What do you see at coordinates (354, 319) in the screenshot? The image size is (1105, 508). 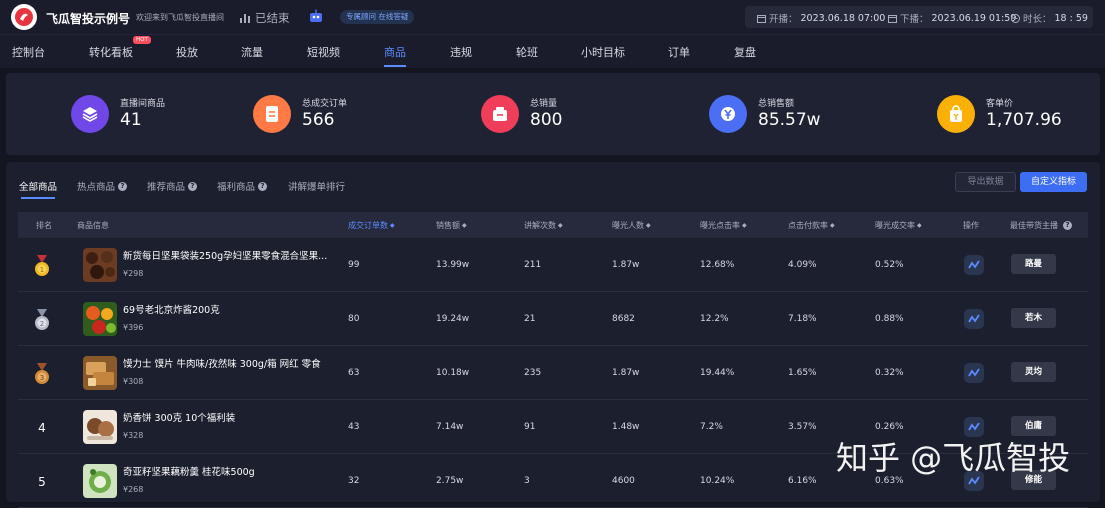 I see `orders-value: 80` at bounding box center [354, 319].